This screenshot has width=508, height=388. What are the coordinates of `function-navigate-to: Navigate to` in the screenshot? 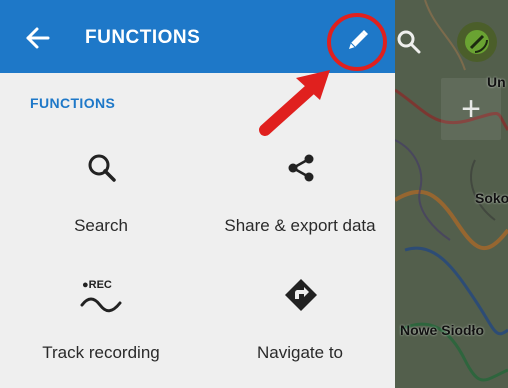 It's located at (300, 322).